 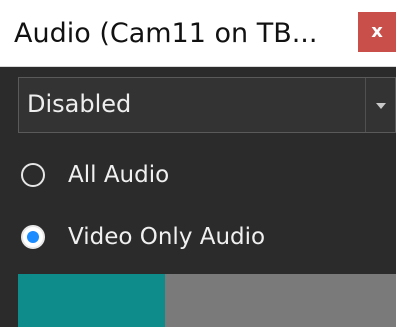 I want to click on radio-checked-icon, so click(x=33, y=237).